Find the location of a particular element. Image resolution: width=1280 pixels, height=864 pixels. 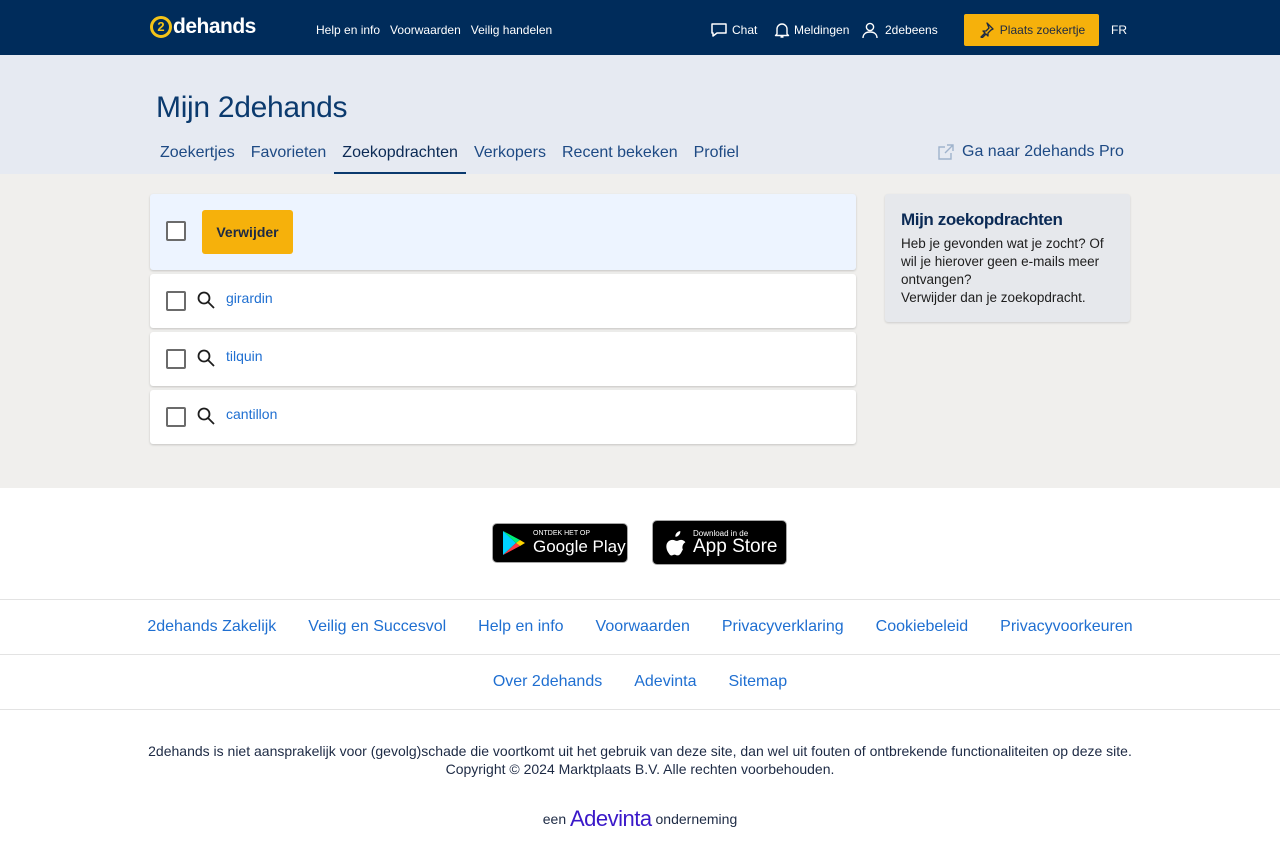

list-item: tilquin is located at coordinates (503, 359).